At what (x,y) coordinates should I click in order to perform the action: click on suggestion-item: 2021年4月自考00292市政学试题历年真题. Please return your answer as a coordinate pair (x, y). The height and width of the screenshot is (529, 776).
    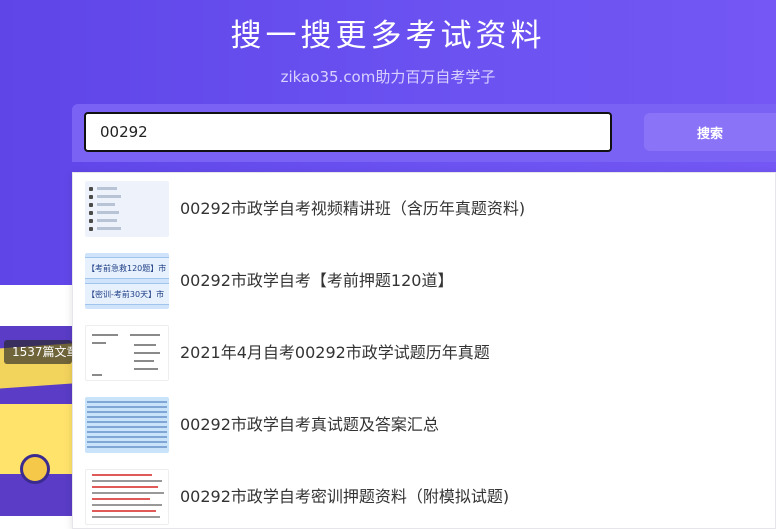
    Looking at the image, I should click on (424, 353).